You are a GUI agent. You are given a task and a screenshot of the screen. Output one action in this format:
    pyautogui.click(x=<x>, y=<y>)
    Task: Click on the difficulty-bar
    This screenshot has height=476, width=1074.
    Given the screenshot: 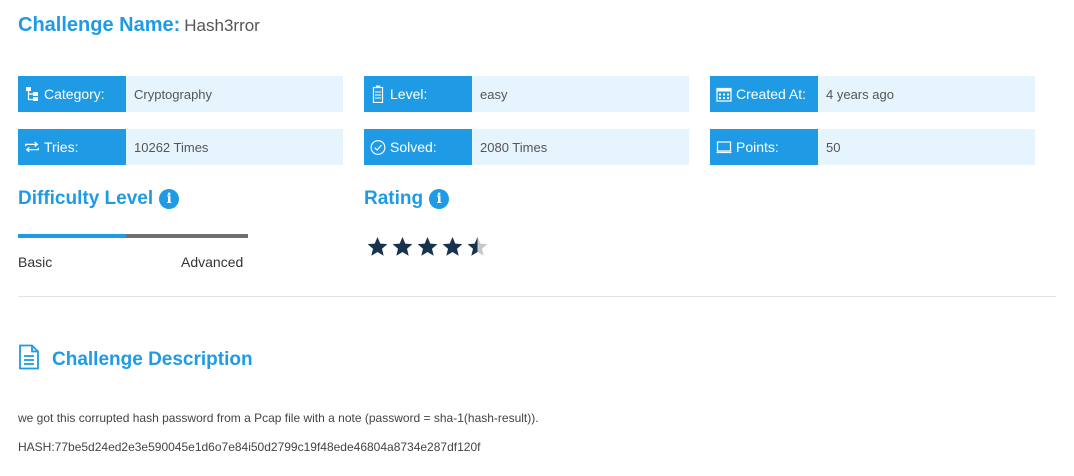 What is the action you would take?
    pyautogui.click(x=133, y=236)
    